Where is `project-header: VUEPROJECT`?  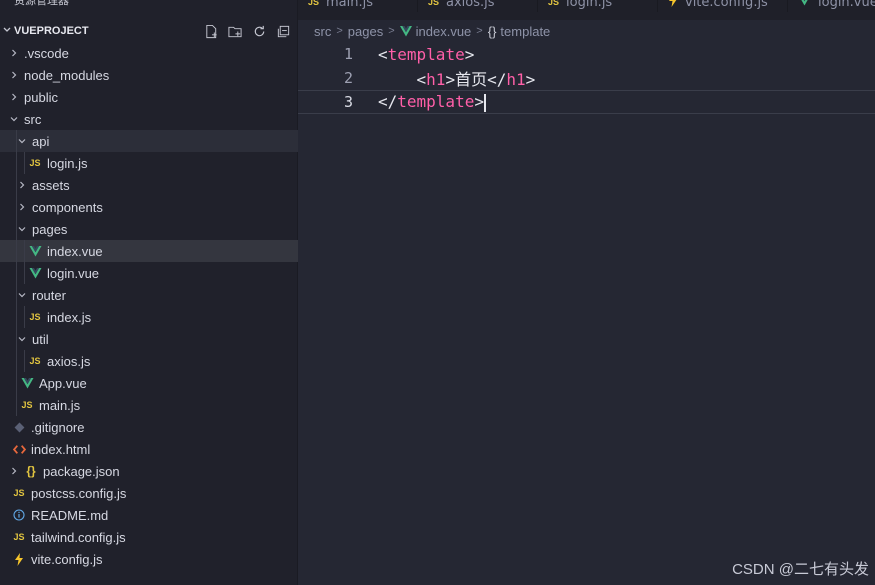 project-header: VUEPROJECT is located at coordinates (149, 31).